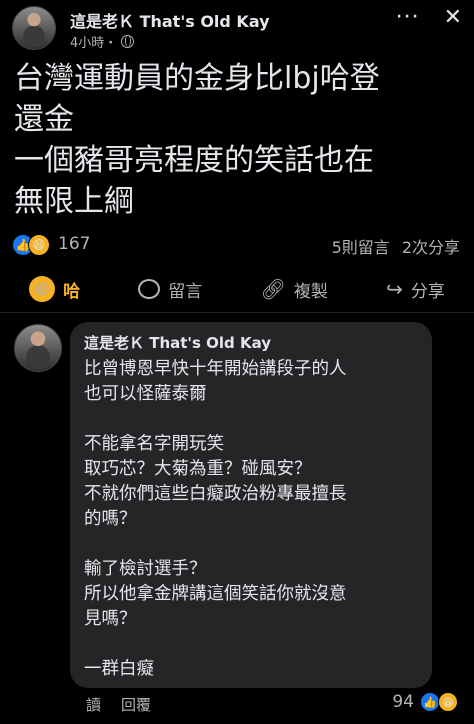  What do you see at coordinates (237, 312) in the screenshot?
I see `divider` at bounding box center [237, 312].